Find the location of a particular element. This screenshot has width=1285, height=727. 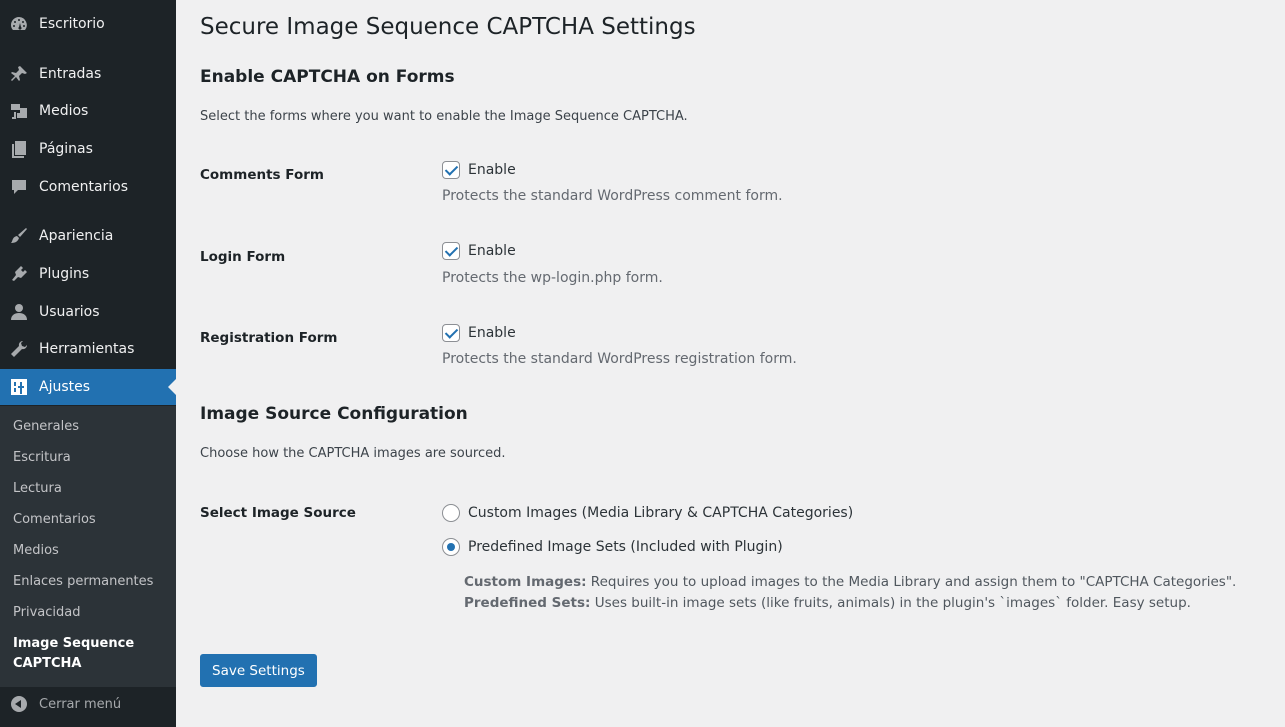

submenu-medios: Medios is located at coordinates (36, 550).